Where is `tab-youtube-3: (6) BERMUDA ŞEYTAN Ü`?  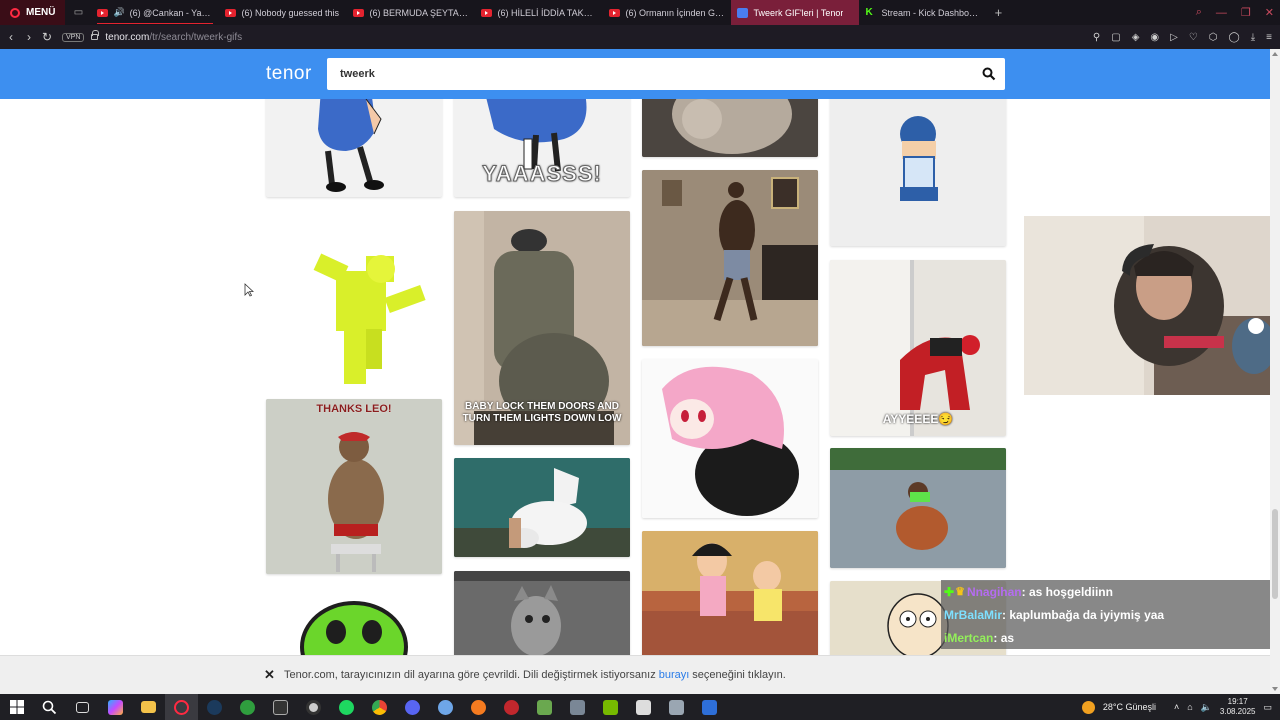
tab-youtube-3: (6) BERMUDA ŞEYTAN Ü is located at coordinates (411, 12).